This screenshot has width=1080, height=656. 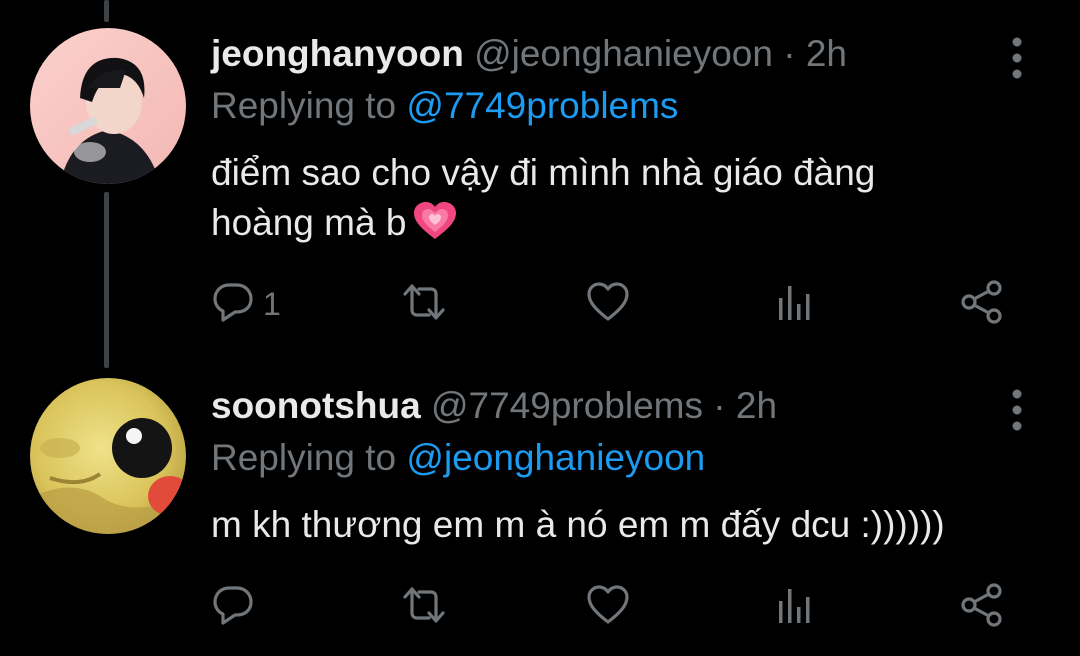 I want to click on tweet-text-line-part: hoàng mà b, so click(x=309, y=222).